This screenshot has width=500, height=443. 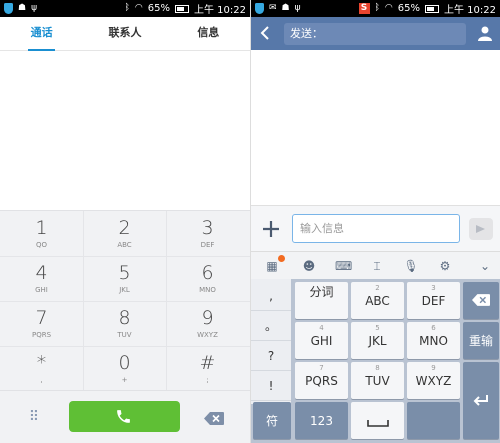 I want to click on key-digit: #, so click(x=207, y=363).